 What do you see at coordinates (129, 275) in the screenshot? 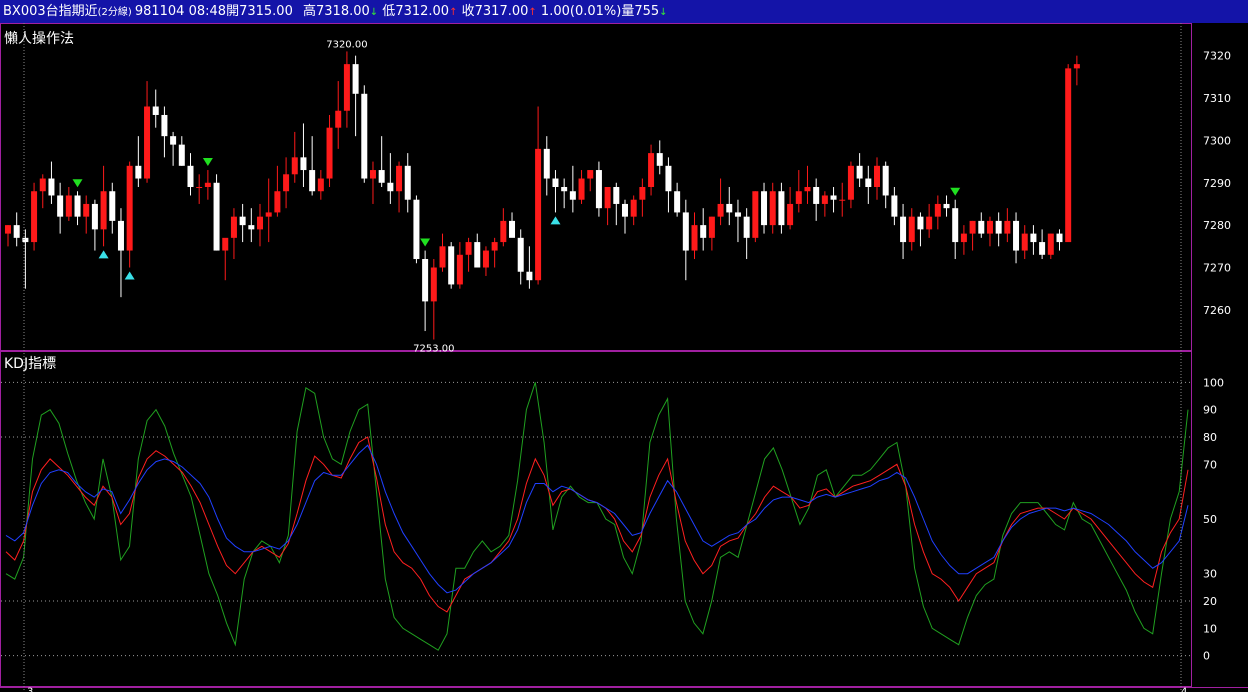
I see `buy-marker-icon` at bounding box center [129, 275].